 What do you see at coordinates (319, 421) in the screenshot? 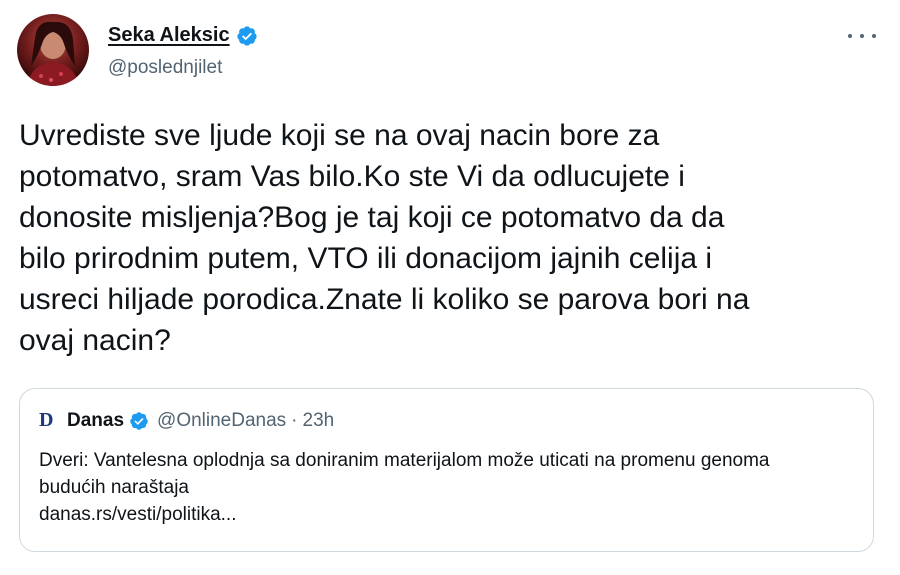
I see `quoted-timestamp: 23h` at bounding box center [319, 421].